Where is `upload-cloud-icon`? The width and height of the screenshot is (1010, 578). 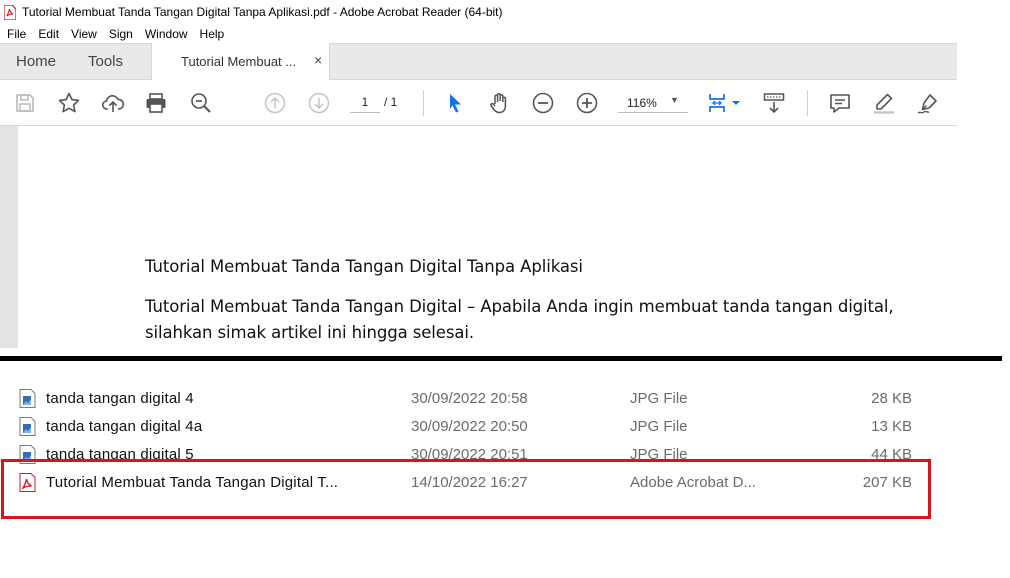
upload-cloud-icon is located at coordinates (113, 103).